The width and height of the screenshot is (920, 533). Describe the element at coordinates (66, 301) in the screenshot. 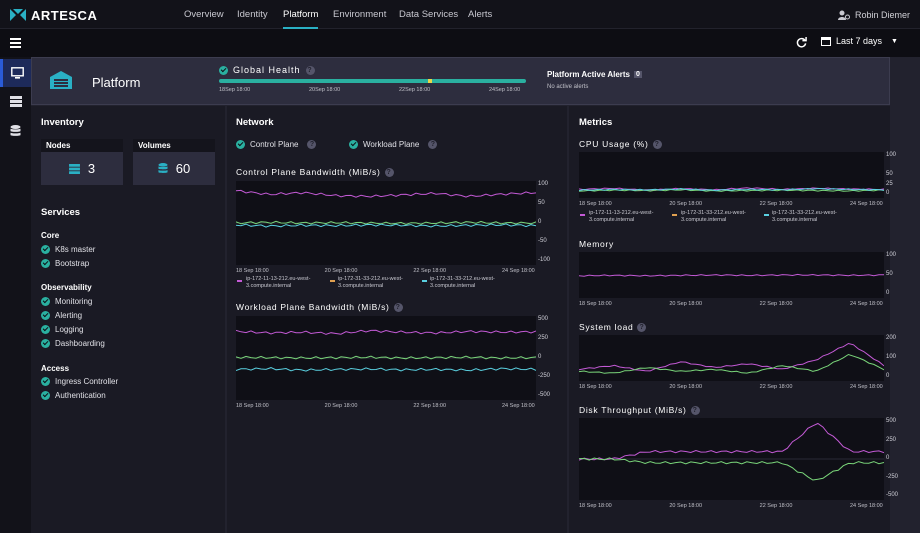

I see `service-monitoring: Monitoring` at that location.